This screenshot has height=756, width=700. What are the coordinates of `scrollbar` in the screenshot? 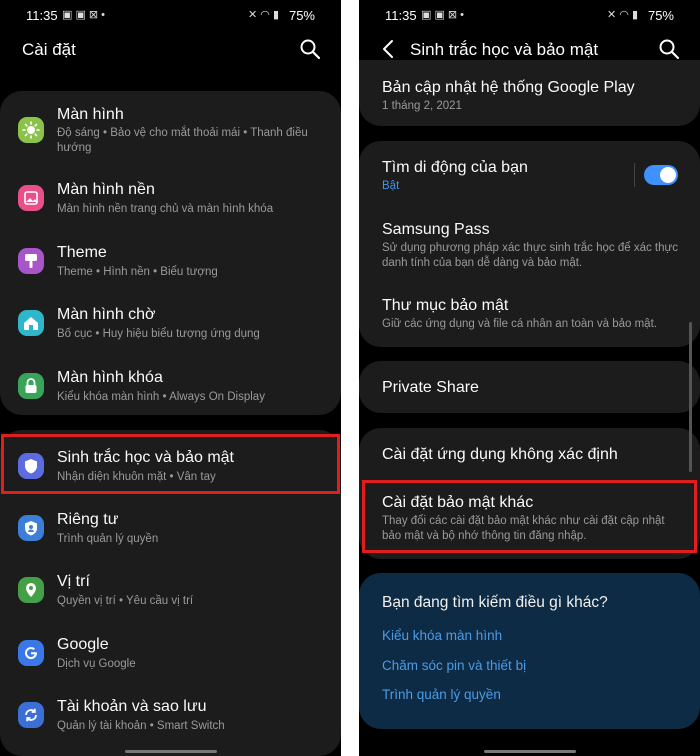 It's located at (690, 397).